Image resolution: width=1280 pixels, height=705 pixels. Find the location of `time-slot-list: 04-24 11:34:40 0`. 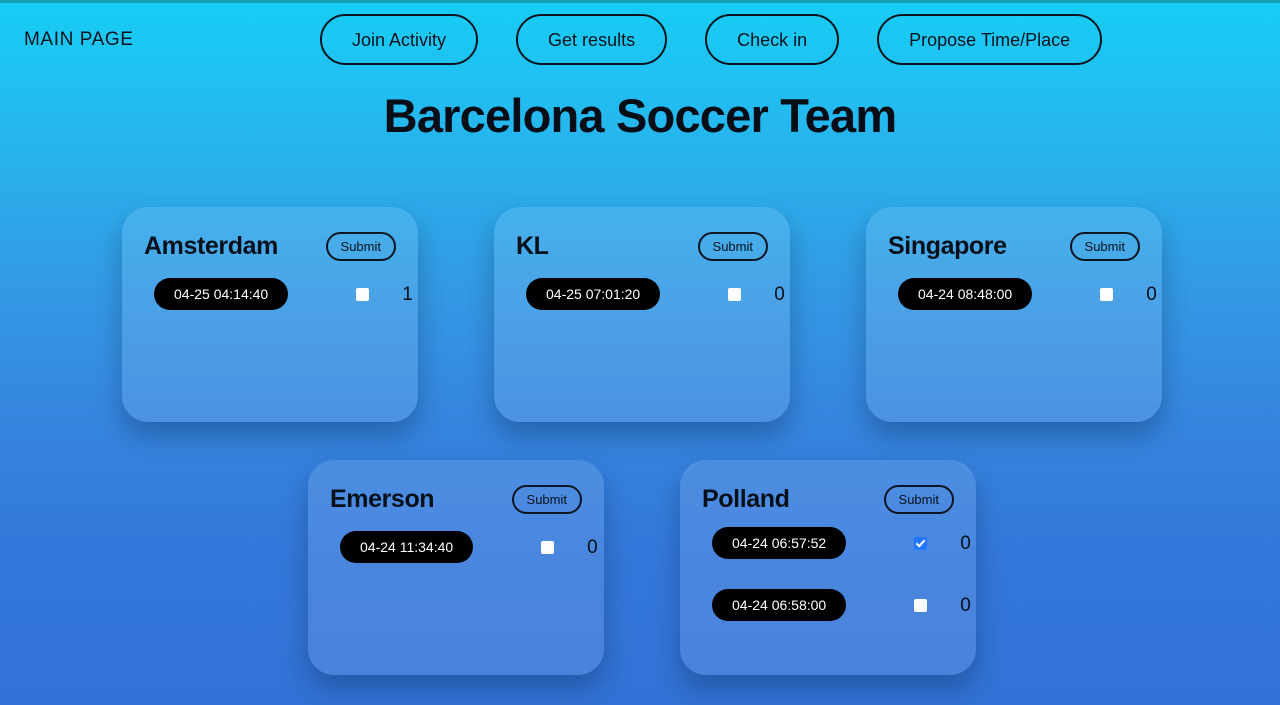

time-slot-list: 04-24 11:34:40 0 is located at coordinates (464, 547).